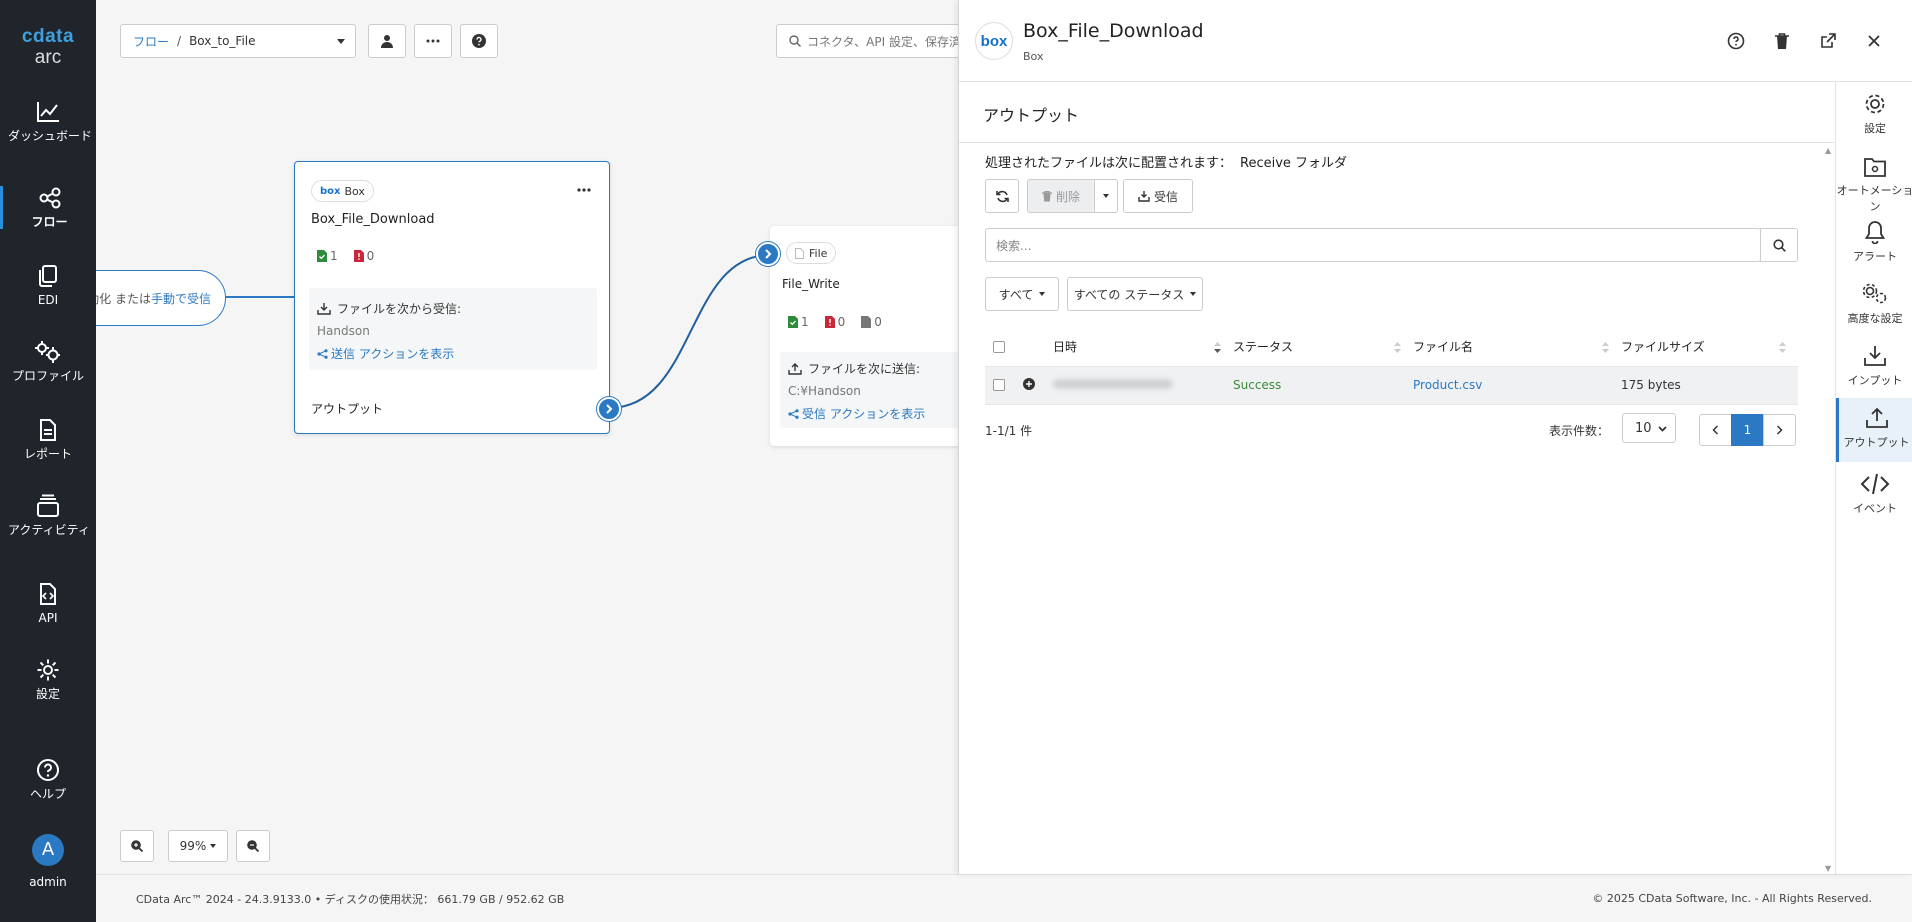 Image resolution: width=1912 pixels, height=922 pixels. I want to click on cdata-arc-logo: cdata arc, so click(48, 47).